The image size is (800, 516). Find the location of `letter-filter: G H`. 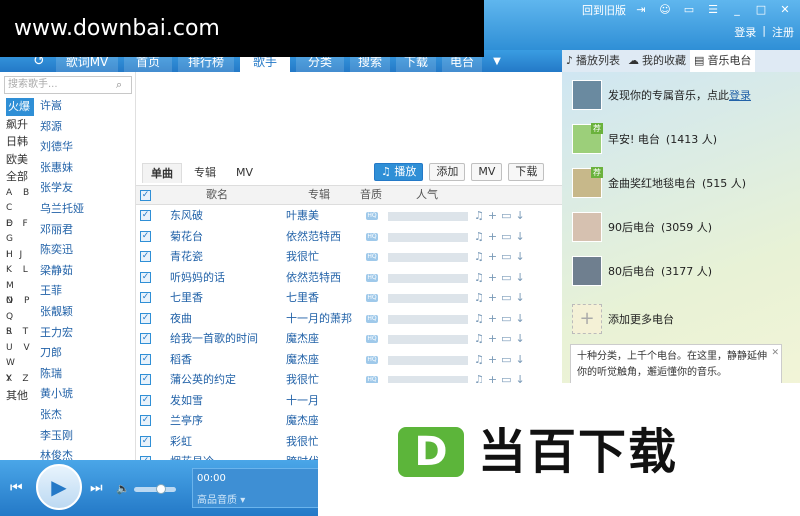

letter-filter: G H is located at coordinates (20, 246).